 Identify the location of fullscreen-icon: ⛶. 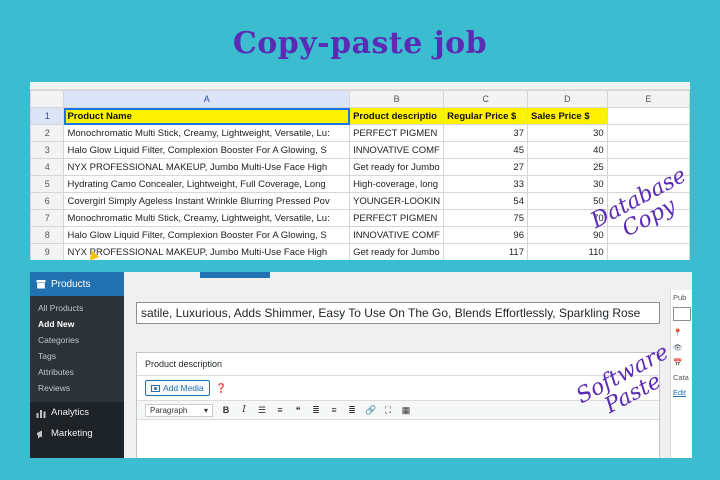
(388, 410).